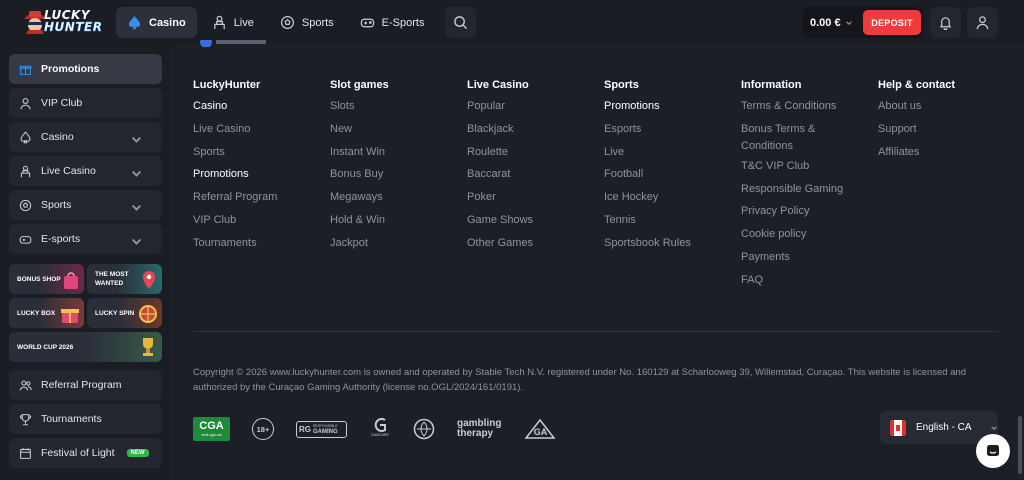 The image size is (1024, 480). Describe the element at coordinates (916, 129) in the screenshot. I see `footer-link: Support` at that location.